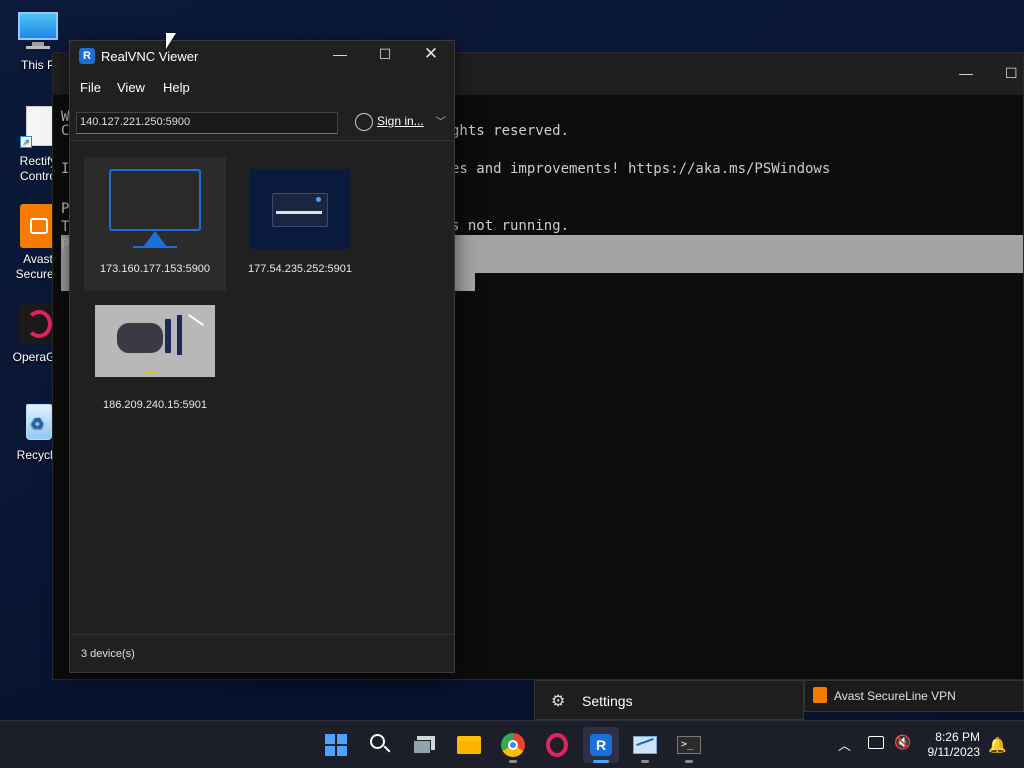  Describe the element at coordinates (262, 86) in the screenshot. I see `menu-bar: File View Help` at that location.